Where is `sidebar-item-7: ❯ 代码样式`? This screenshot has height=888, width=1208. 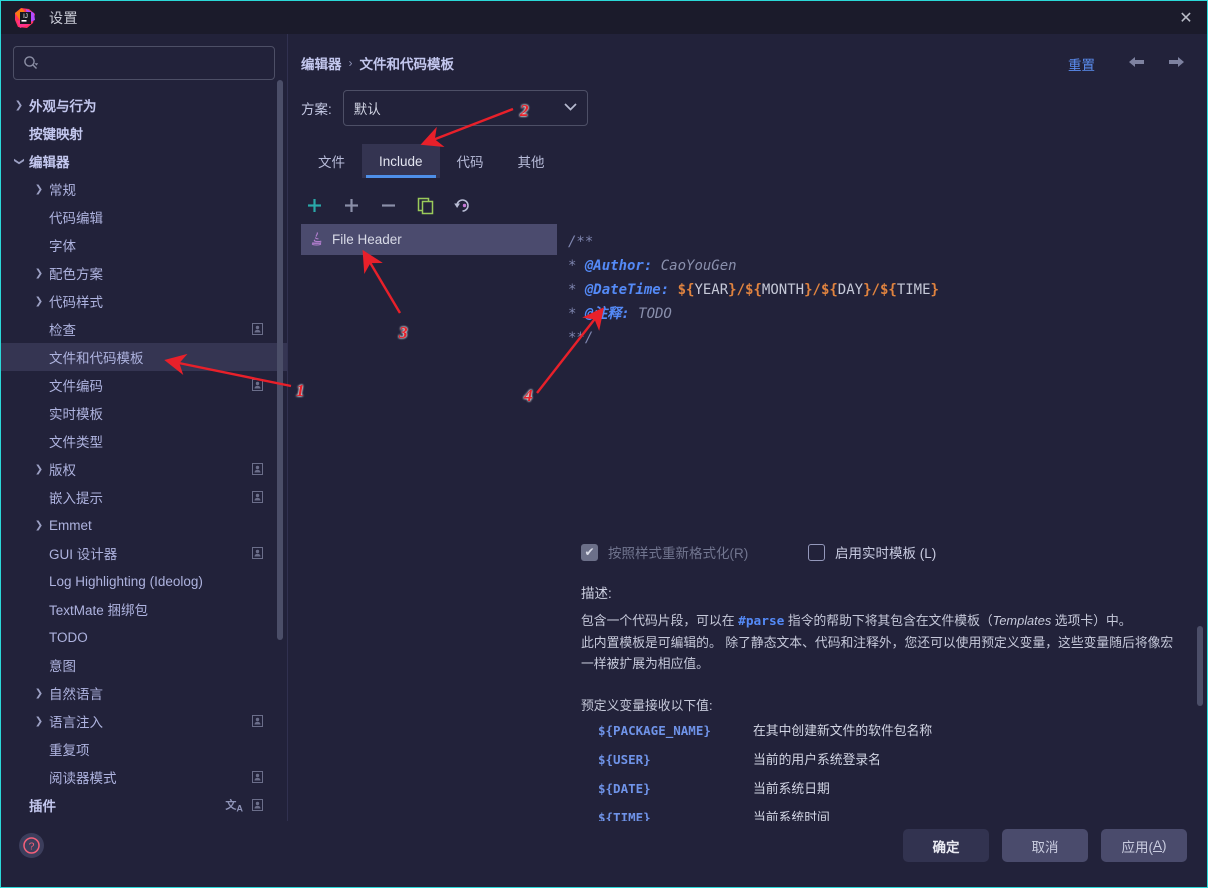
sidebar-item-7: ❯ 代码样式 is located at coordinates (144, 301).